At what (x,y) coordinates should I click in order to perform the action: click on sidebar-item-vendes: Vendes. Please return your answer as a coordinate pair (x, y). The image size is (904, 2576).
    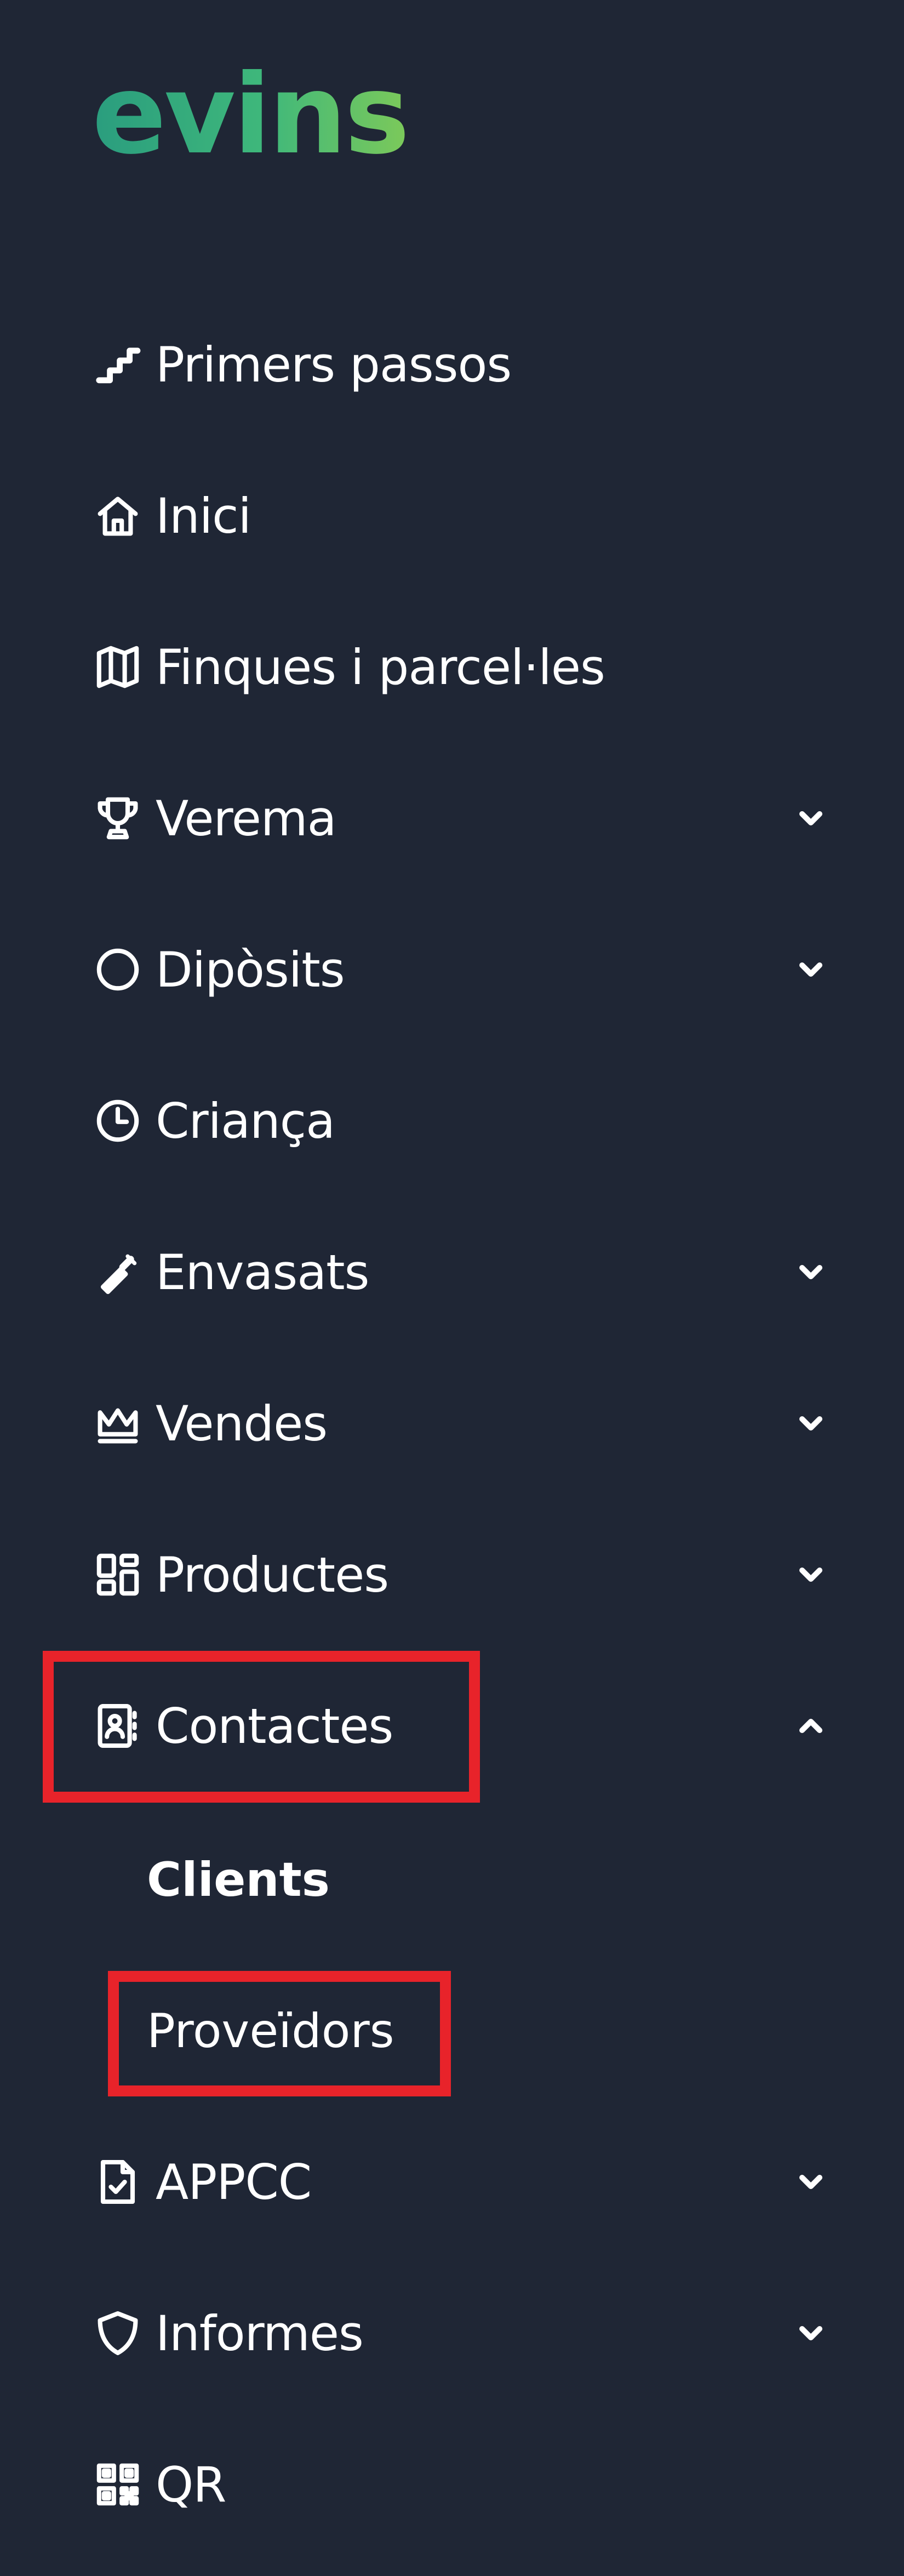
    Looking at the image, I should click on (460, 1423).